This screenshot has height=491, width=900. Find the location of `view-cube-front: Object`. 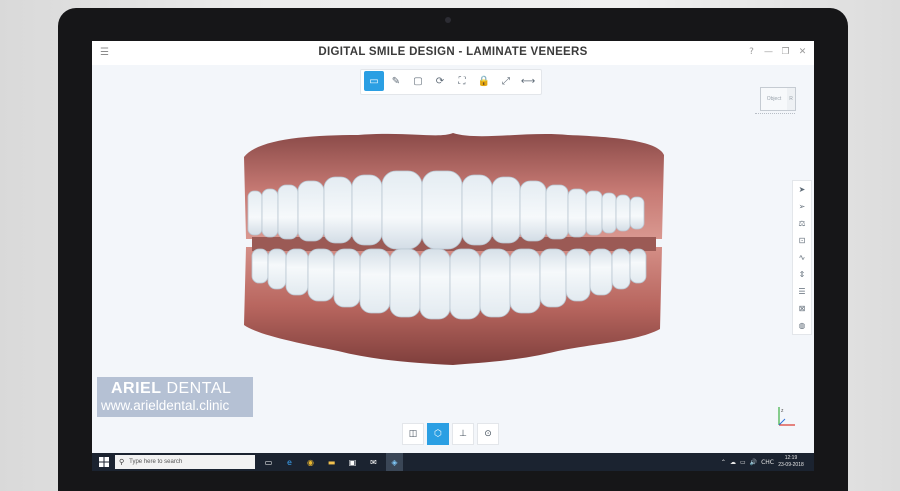

view-cube-front: Object is located at coordinates (774, 99).